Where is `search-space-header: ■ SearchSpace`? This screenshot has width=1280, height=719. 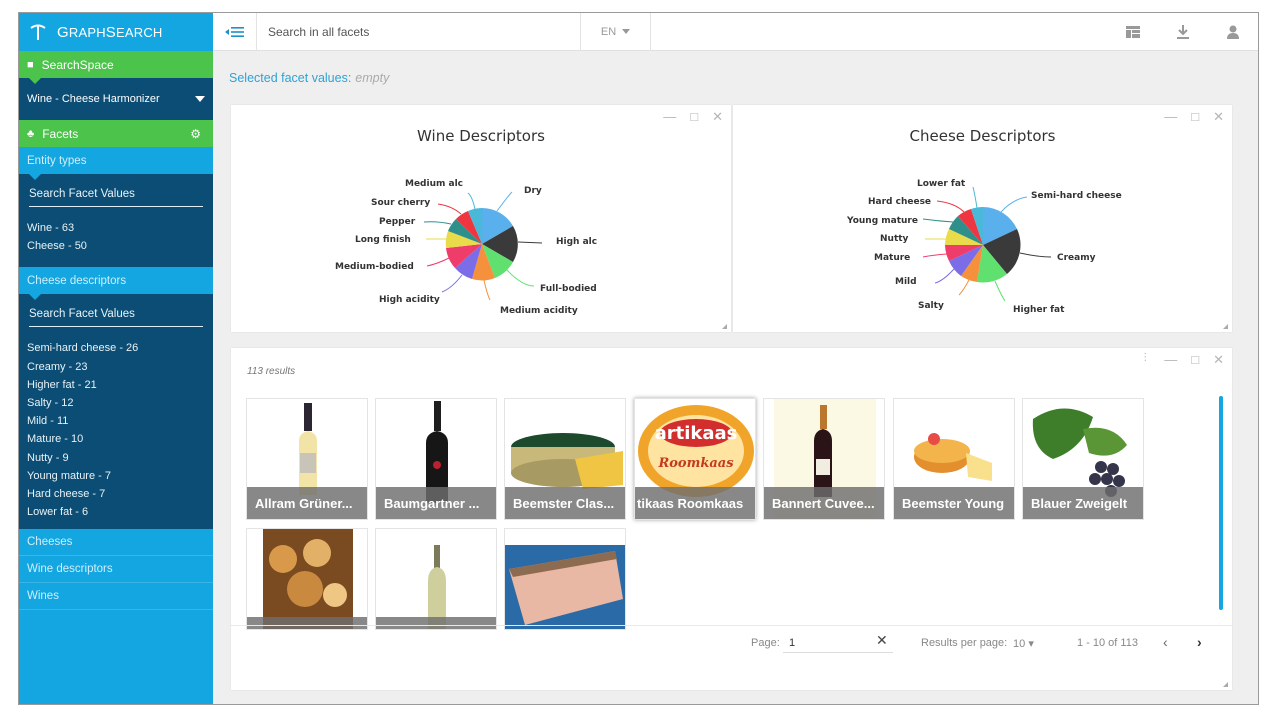 search-space-header: ■ SearchSpace is located at coordinates (116, 67).